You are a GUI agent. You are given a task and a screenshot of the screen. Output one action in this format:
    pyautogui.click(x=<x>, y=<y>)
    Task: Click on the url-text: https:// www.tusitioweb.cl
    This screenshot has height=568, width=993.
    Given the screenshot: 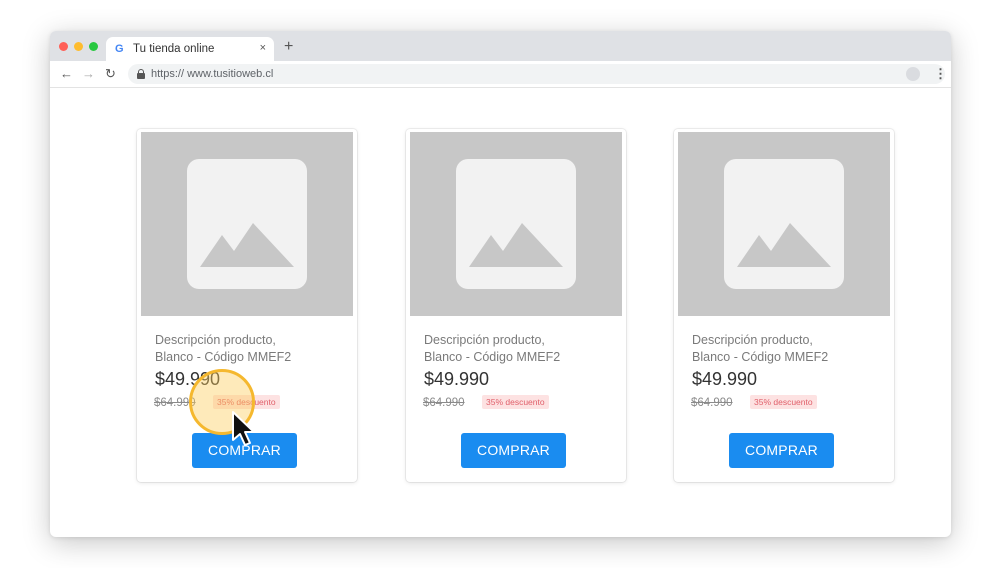 What is the action you would take?
    pyautogui.click(x=212, y=74)
    